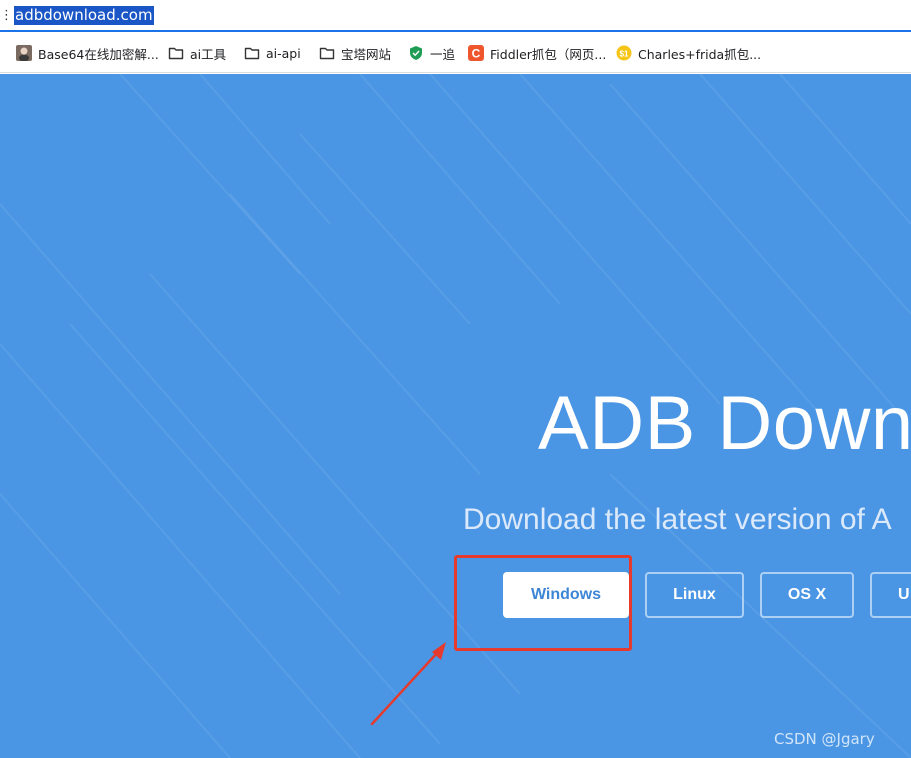 The width and height of the screenshot is (911, 758). Describe the element at coordinates (24, 53) in the screenshot. I see `avatar-icon` at that location.